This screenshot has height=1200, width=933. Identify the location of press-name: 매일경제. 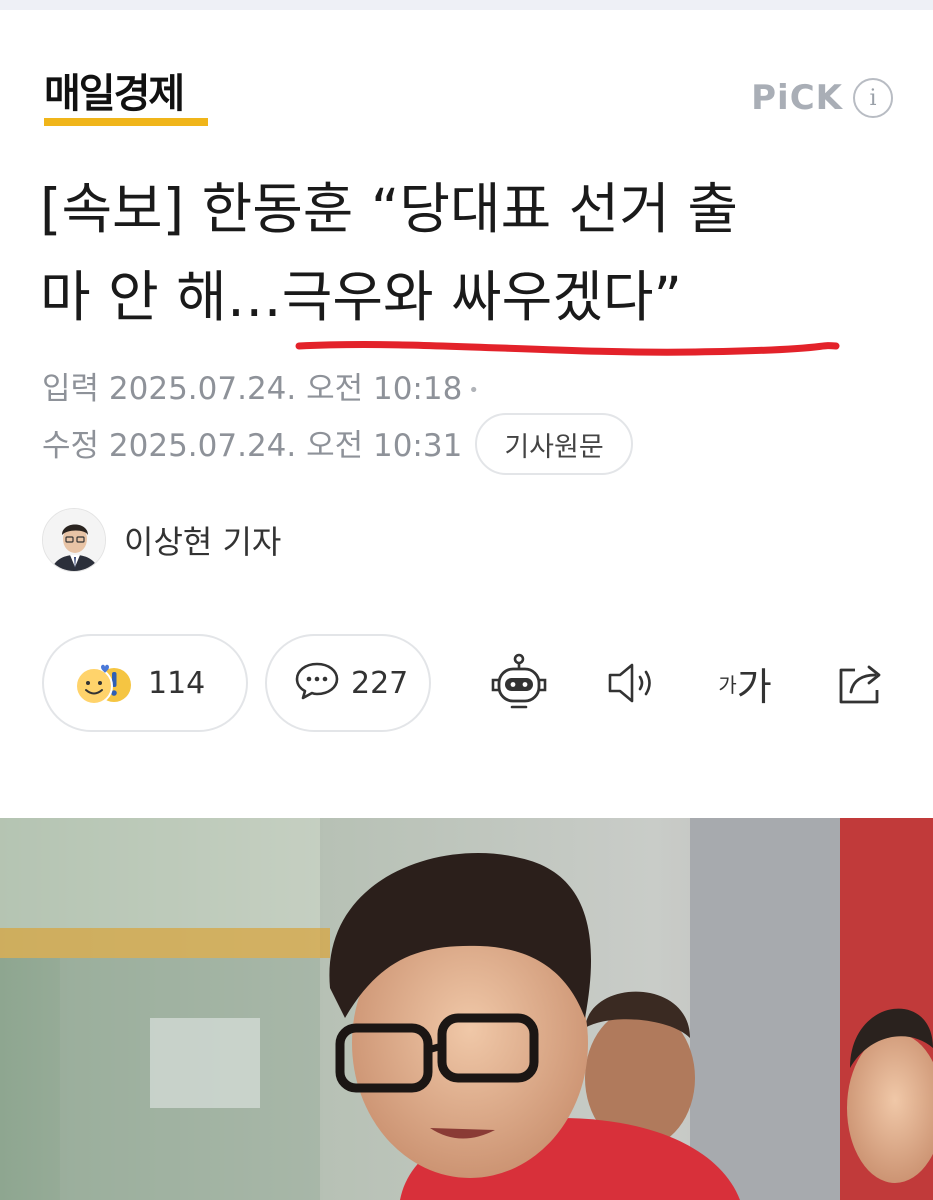
(114, 94).